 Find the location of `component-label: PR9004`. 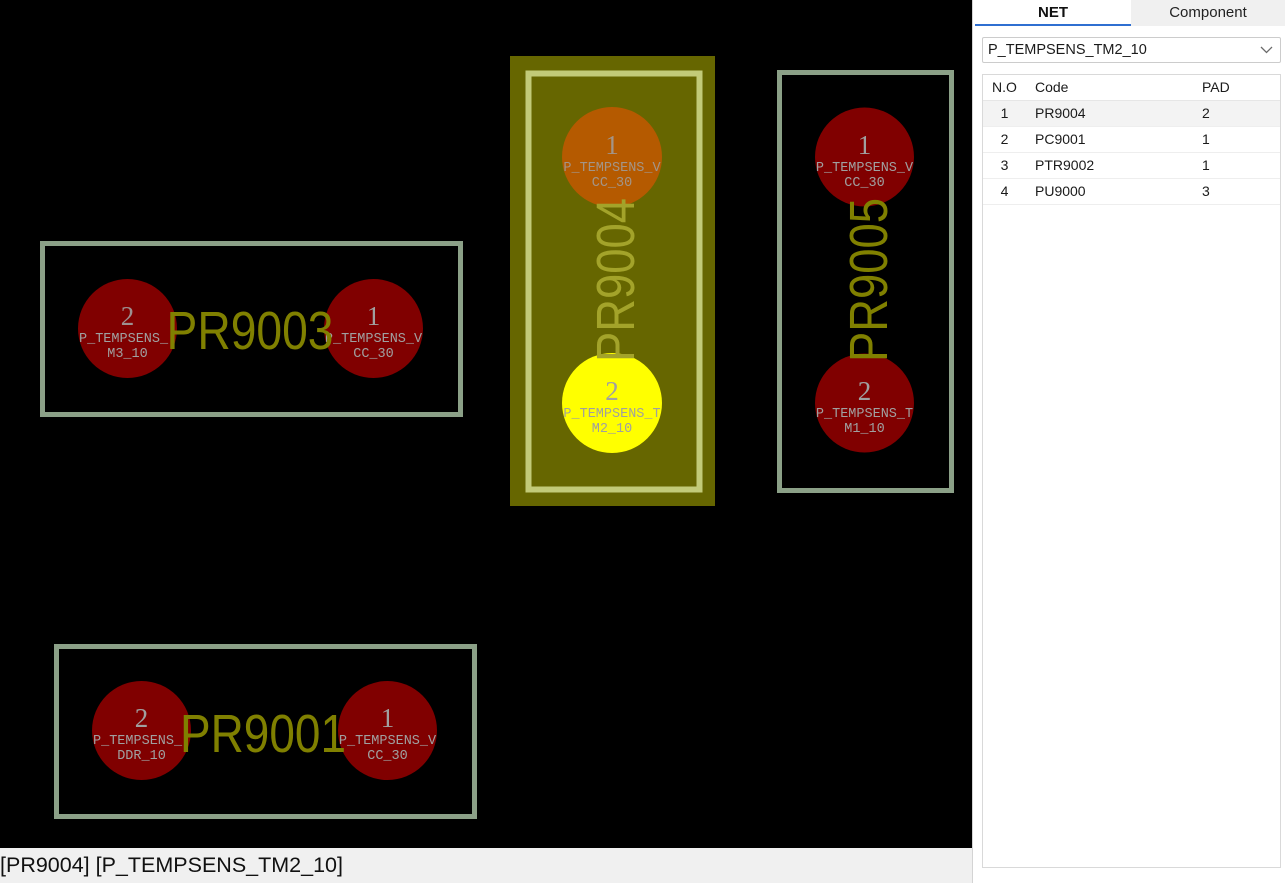

component-label: PR9004 is located at coordinates (616, 280).